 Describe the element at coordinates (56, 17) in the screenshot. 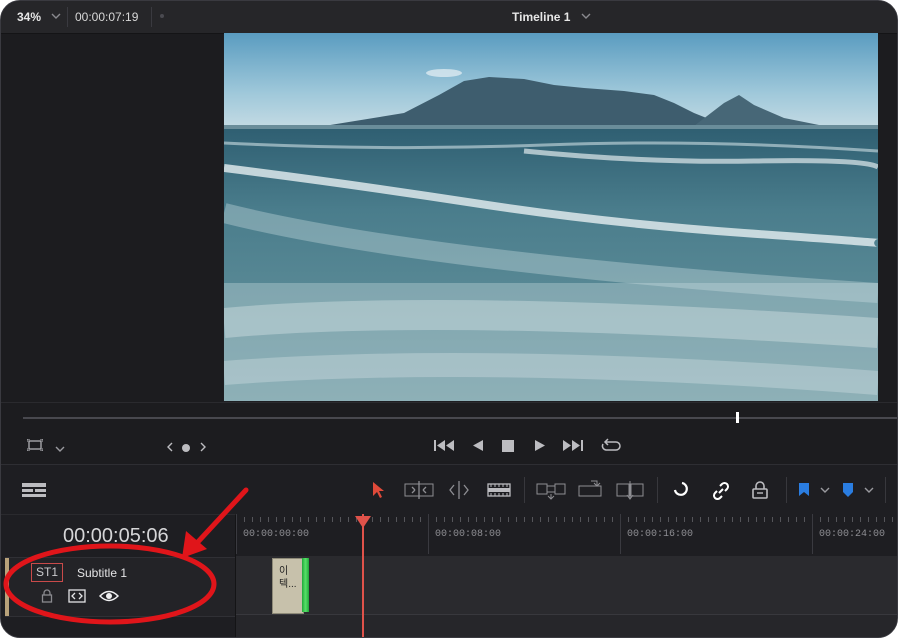

I see `zoom-chevron-down-icon` at that location.